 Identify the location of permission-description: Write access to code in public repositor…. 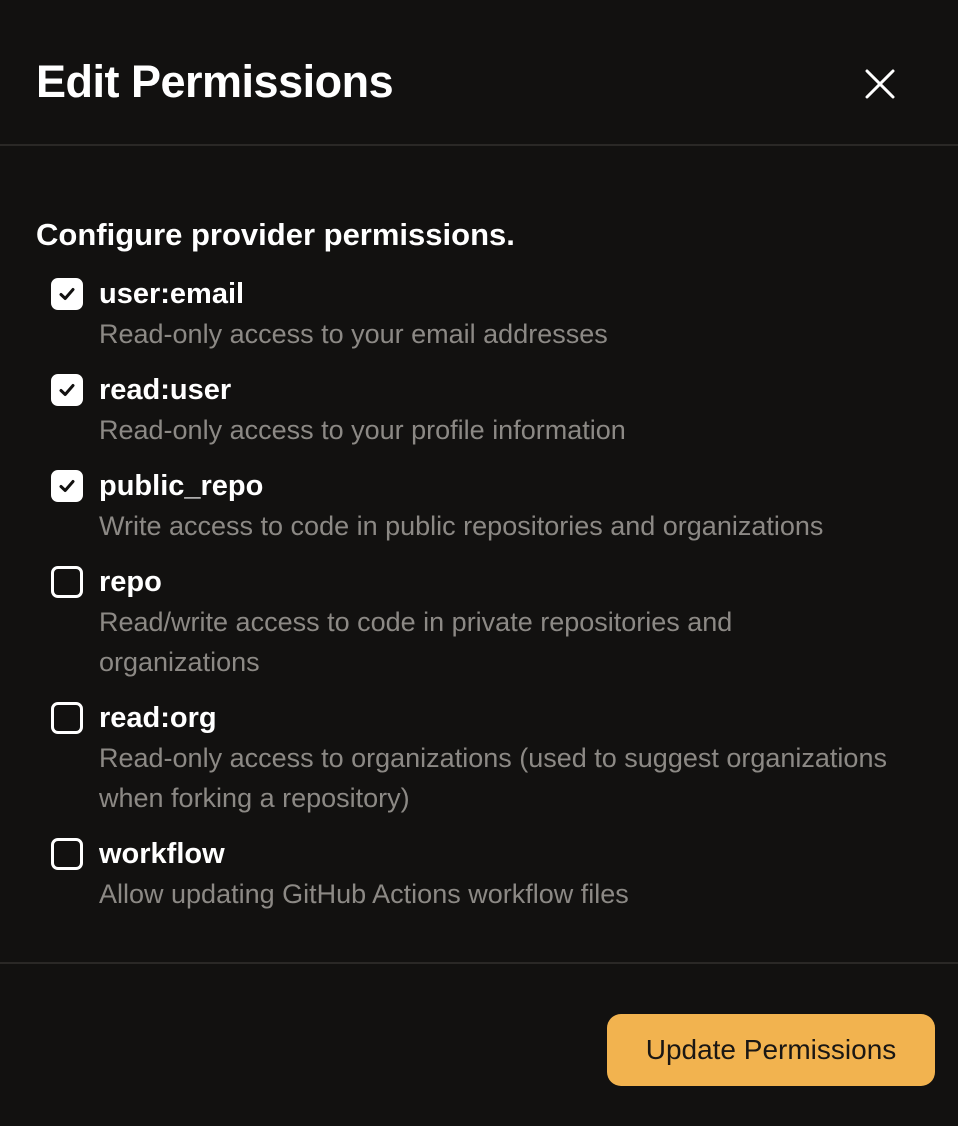
(461, 526).